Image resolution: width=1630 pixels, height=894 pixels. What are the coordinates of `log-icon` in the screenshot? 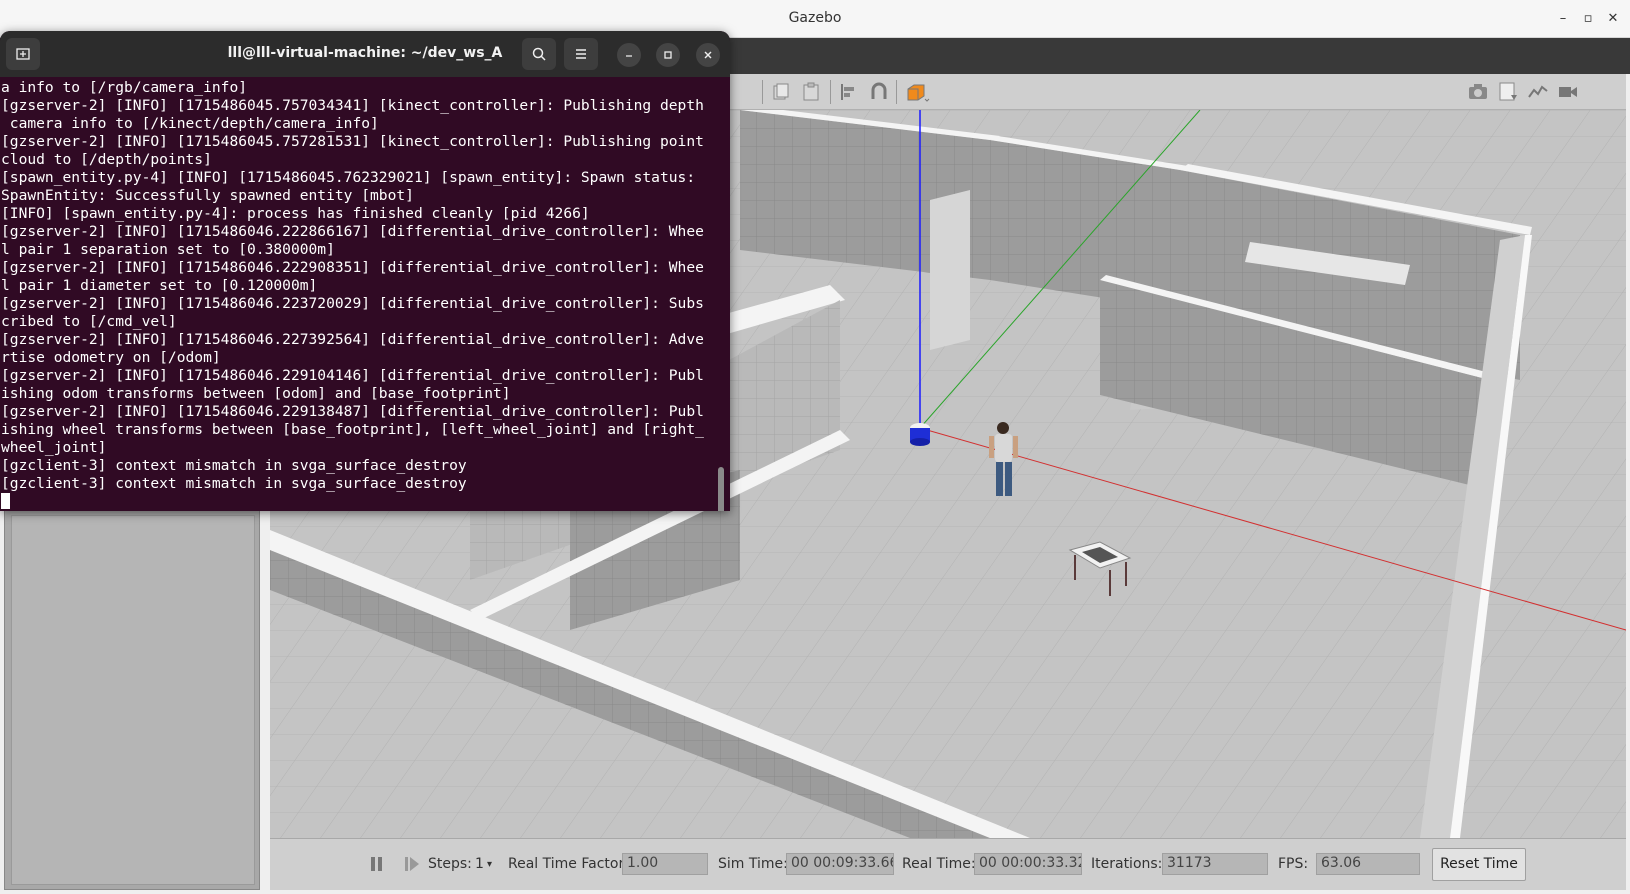 It's located at (1508, 92).